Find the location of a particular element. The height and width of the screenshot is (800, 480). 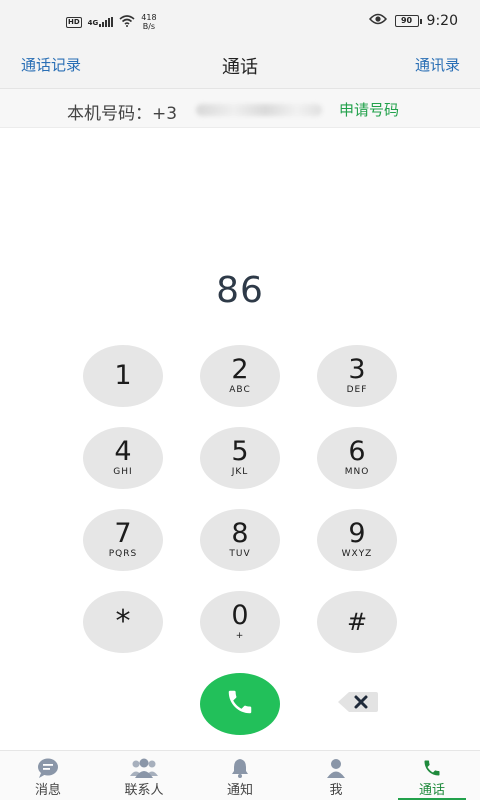

tab-notifications: 通知 is located at coordinates (240, 775).